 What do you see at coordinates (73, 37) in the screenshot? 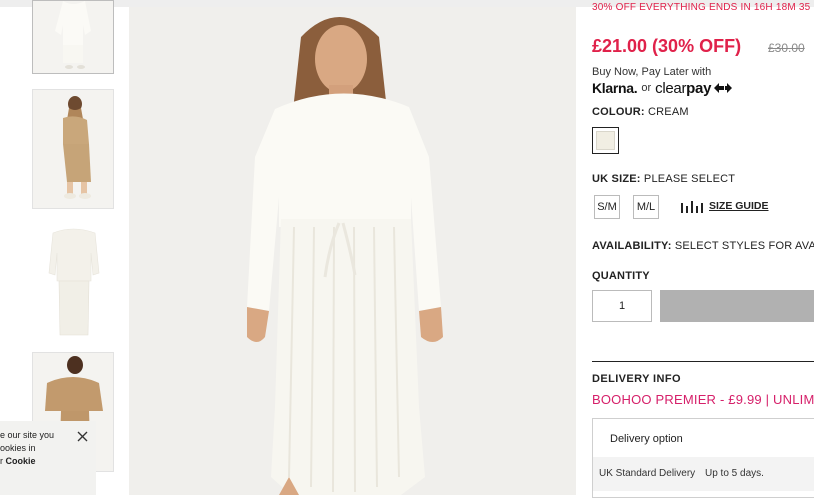
I see `thumbnail-front` at bounding box center [73, 37].